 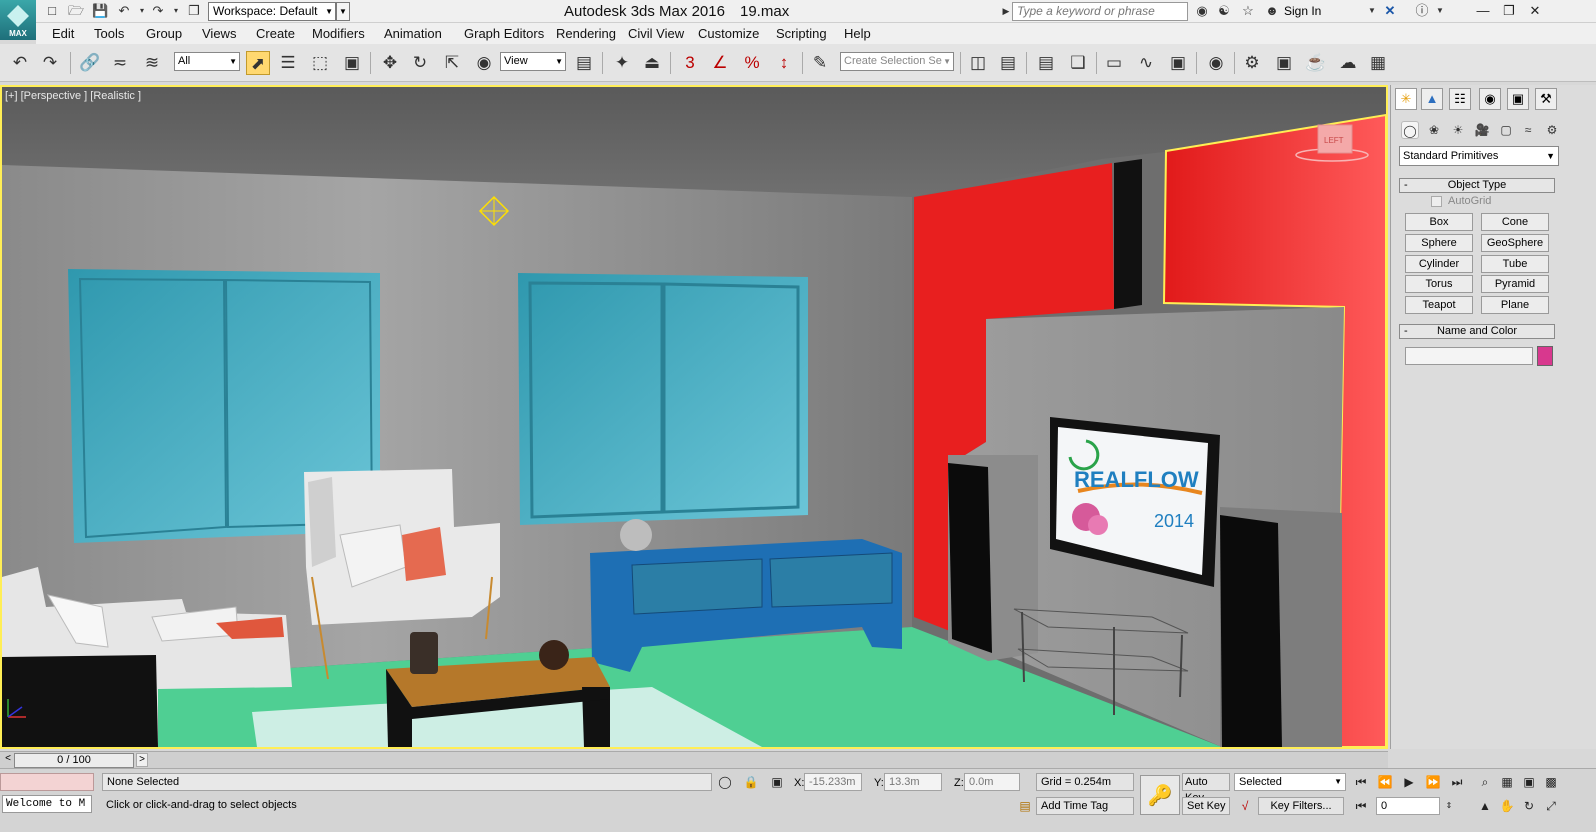 I want to click on save-file-icon: 💾, so click(x=100, y=11).